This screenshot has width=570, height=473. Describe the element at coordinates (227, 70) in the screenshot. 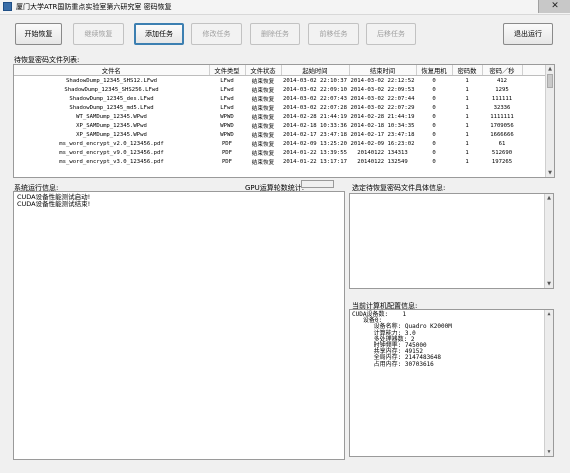

I see `column-header: 文件类型` at that location.